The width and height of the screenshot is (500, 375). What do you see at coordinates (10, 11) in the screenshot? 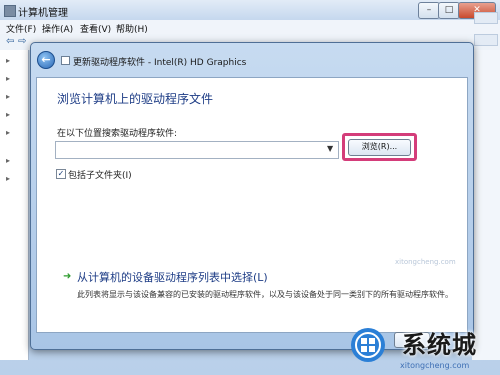
I see `computer-management-icon` at bounding box center [10, 11].